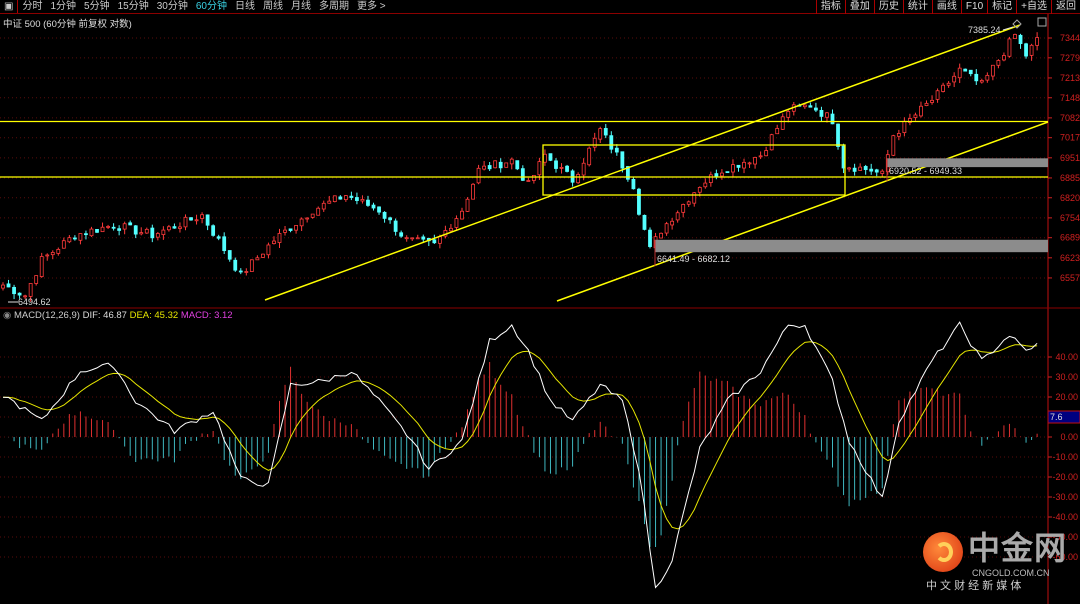 The image size is (1080, 604). Describe the element at coordinates (1070, 138) in the screenshot. I see `price-tick-label: 7017` at that location.